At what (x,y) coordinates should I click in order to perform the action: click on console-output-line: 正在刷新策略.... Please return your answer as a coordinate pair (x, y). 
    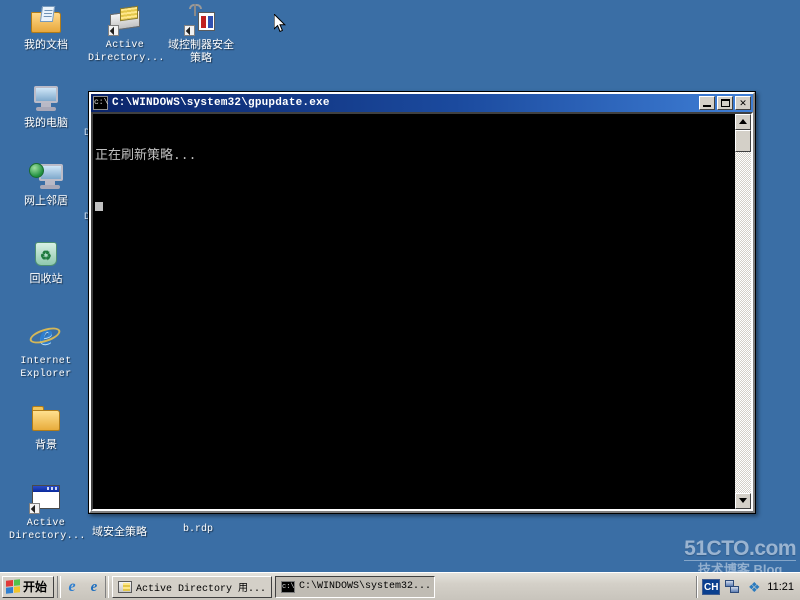
    Looking at the image, I should click on (146, 155).